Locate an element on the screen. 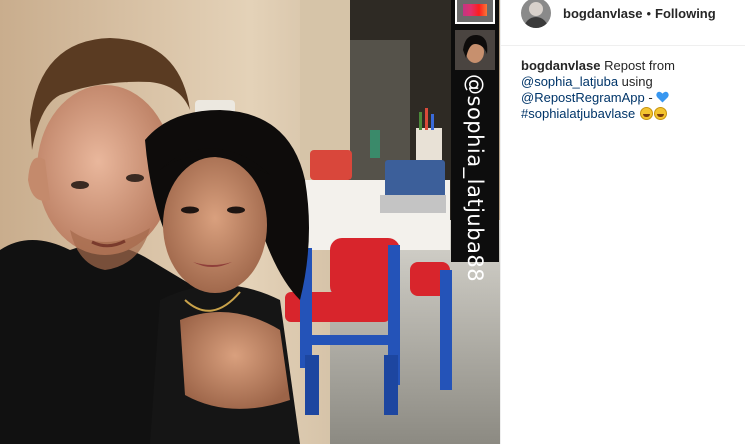 The image size is (745, 444). post-header: bogdanvlase • Following is located at coordinates (623, 15).